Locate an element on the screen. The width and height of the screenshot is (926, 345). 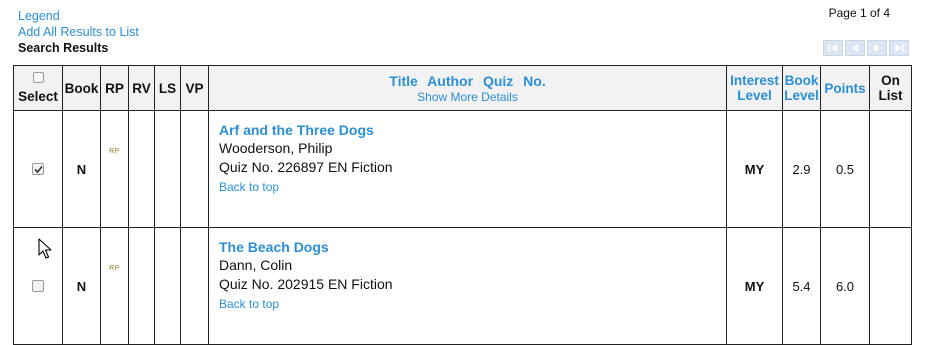
search-results-heading: Search Results is located at coordinates (63, 48).